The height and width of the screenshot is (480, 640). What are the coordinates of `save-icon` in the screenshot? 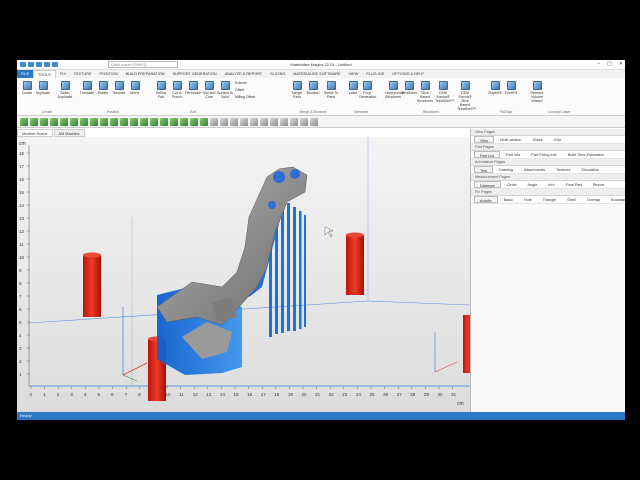 It's located at (31, 64).